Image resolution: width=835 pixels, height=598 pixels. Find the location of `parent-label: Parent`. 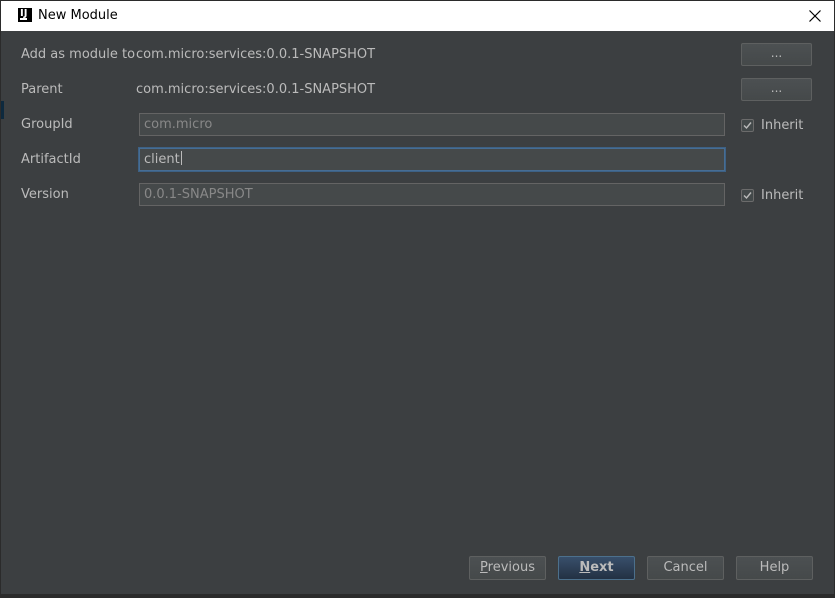

parent-label: Parent is located at coordinates (42, 89).